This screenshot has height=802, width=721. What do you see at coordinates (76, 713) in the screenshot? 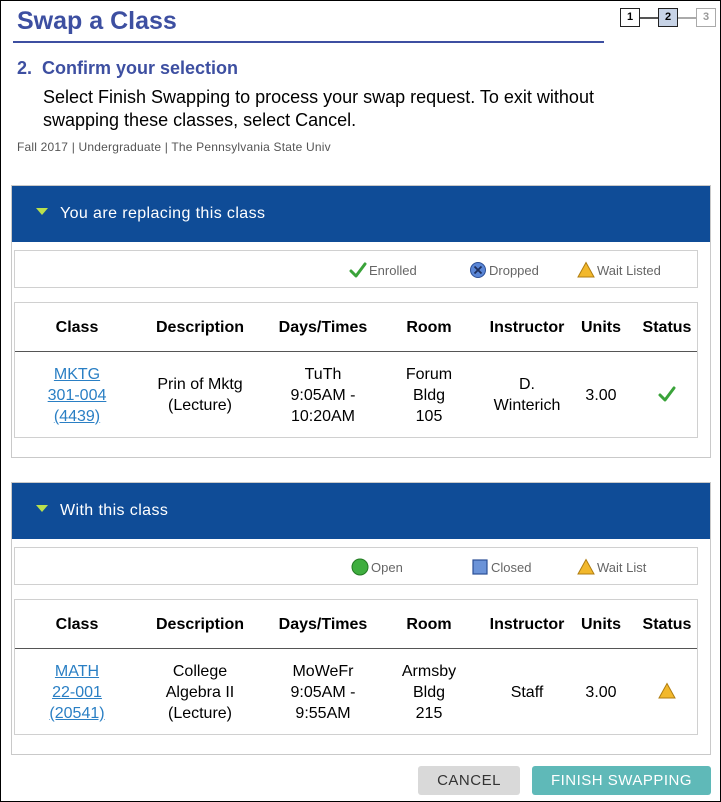
I see `class-number: (20541)` at bounding box center [76, 713].